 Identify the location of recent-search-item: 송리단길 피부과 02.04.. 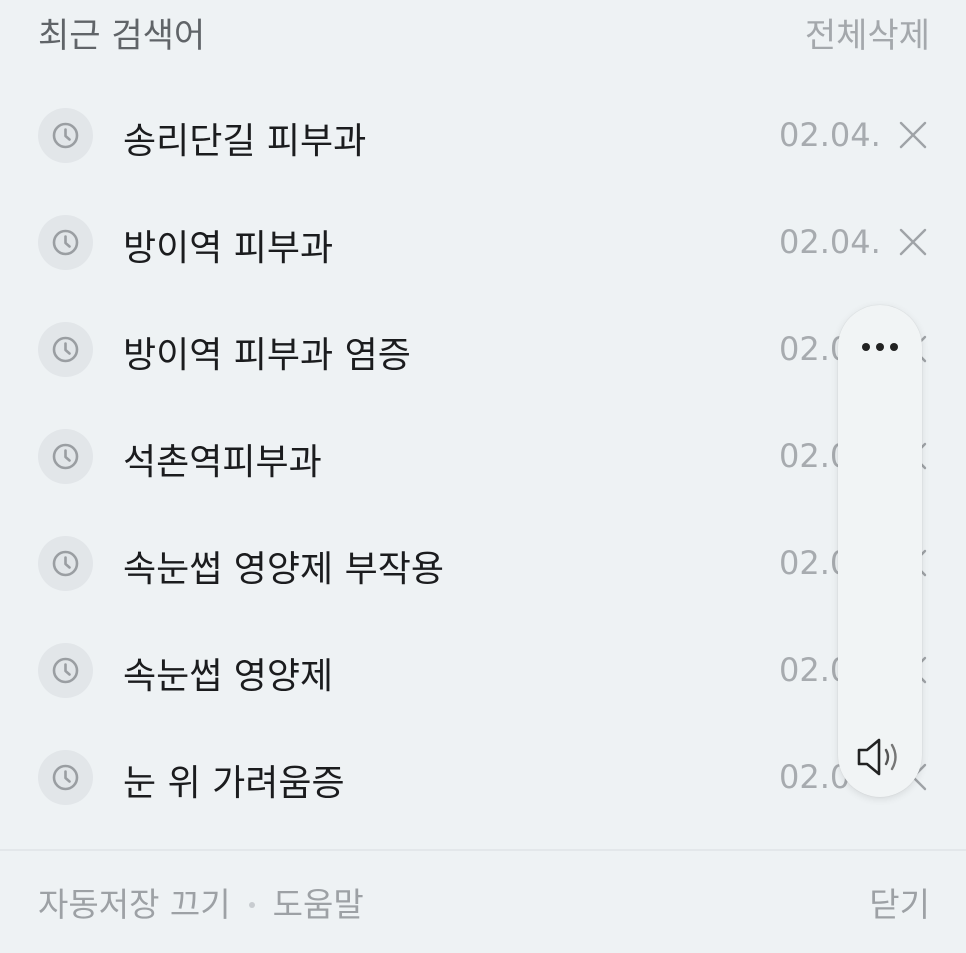
(483, 135).